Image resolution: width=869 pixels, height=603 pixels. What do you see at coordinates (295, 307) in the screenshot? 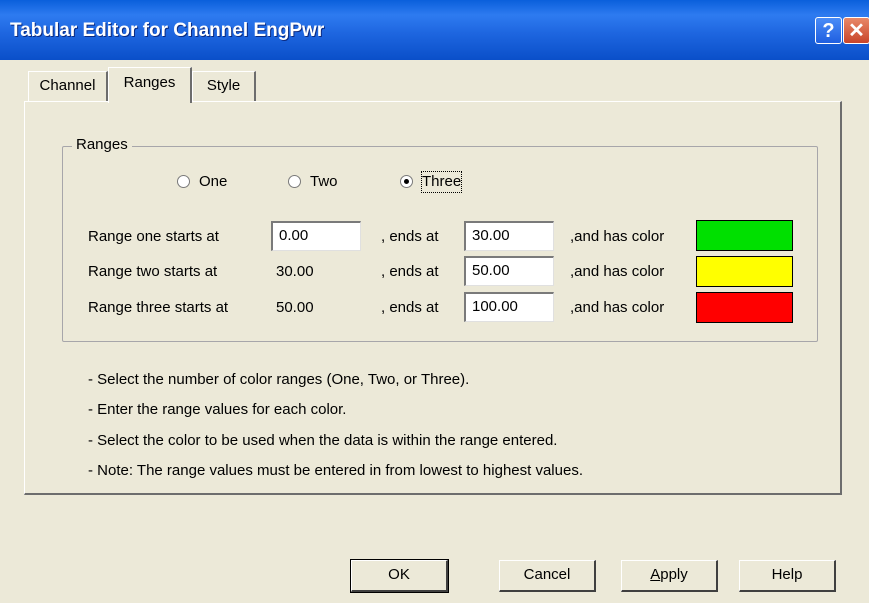
I see `range-three-start-value: 50.00` at bounding box center [295, 307].